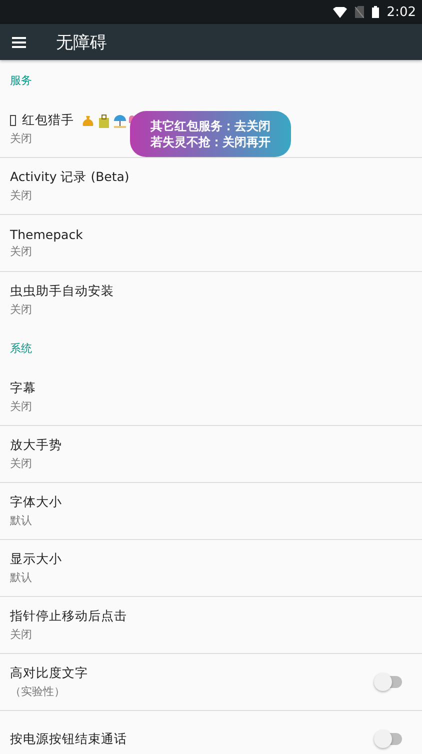 This screenshot has width=422, height=754. I want to click on clock-time: 2:02, so click(401, 12).